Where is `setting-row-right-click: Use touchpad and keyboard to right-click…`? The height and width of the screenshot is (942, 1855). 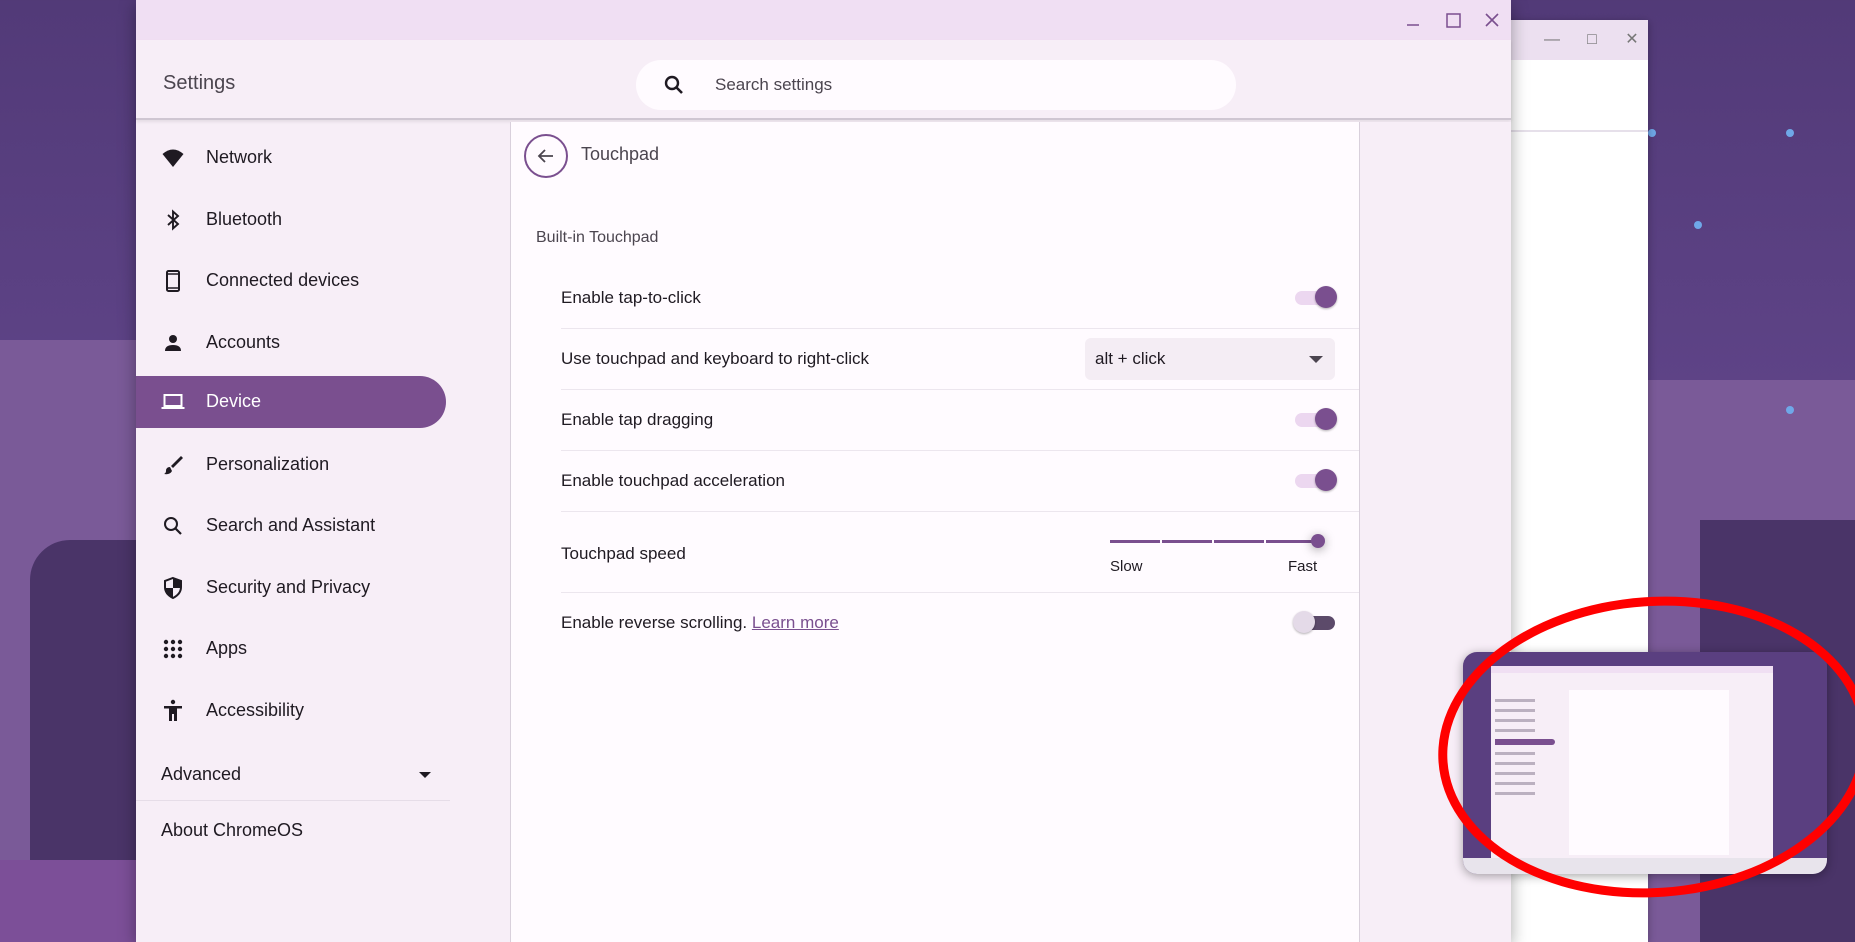
setting-row-right-click: Use touchpad and keyboard to right-click… is located at coordinates (960, 359).